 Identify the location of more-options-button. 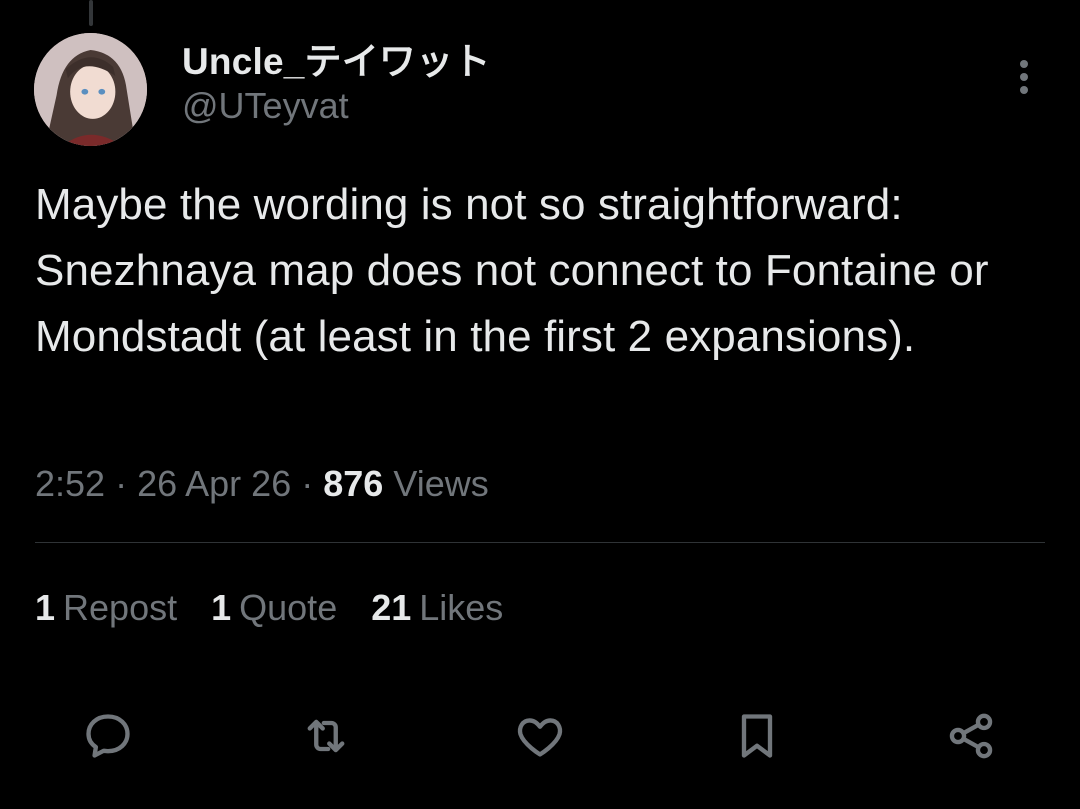
(1024, 78).